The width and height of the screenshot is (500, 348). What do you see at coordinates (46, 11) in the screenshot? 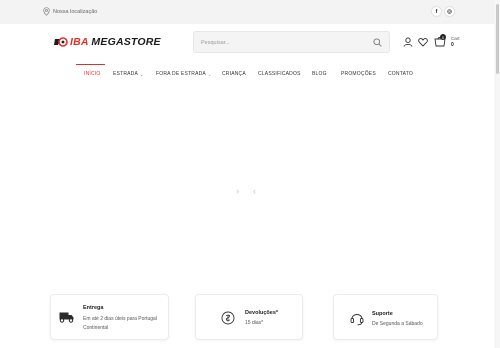
I see `map-pin-icon` at bounding box center [46, 11].